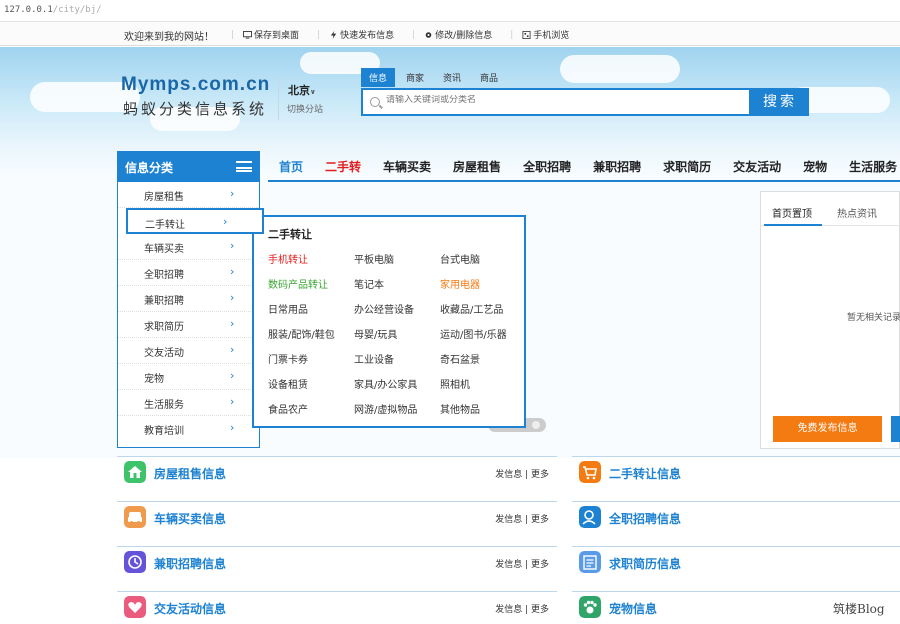  Describe the element at coordinates (343, 165) in the screenshot. I see `nav-secondhand: 二手转` at that location.